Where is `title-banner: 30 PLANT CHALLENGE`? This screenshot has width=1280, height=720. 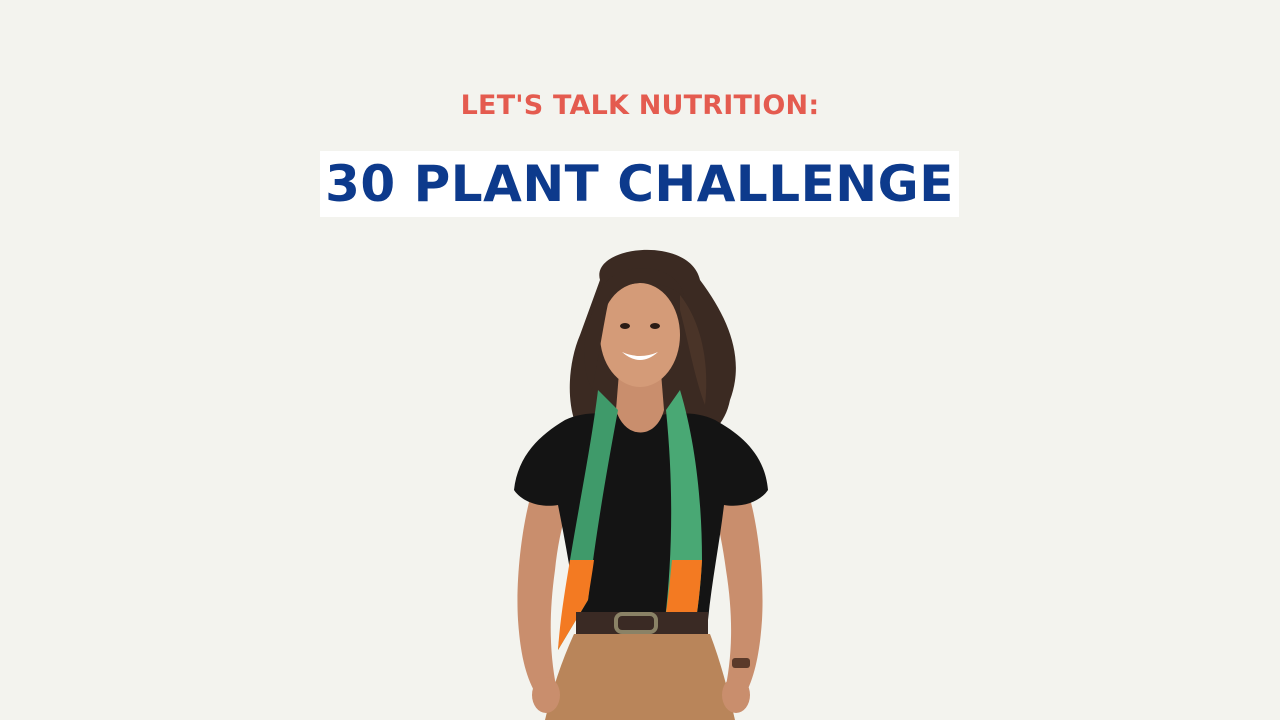 title-banner: 30 PLANT CHALLENGE is located at coordinates (639, 184).